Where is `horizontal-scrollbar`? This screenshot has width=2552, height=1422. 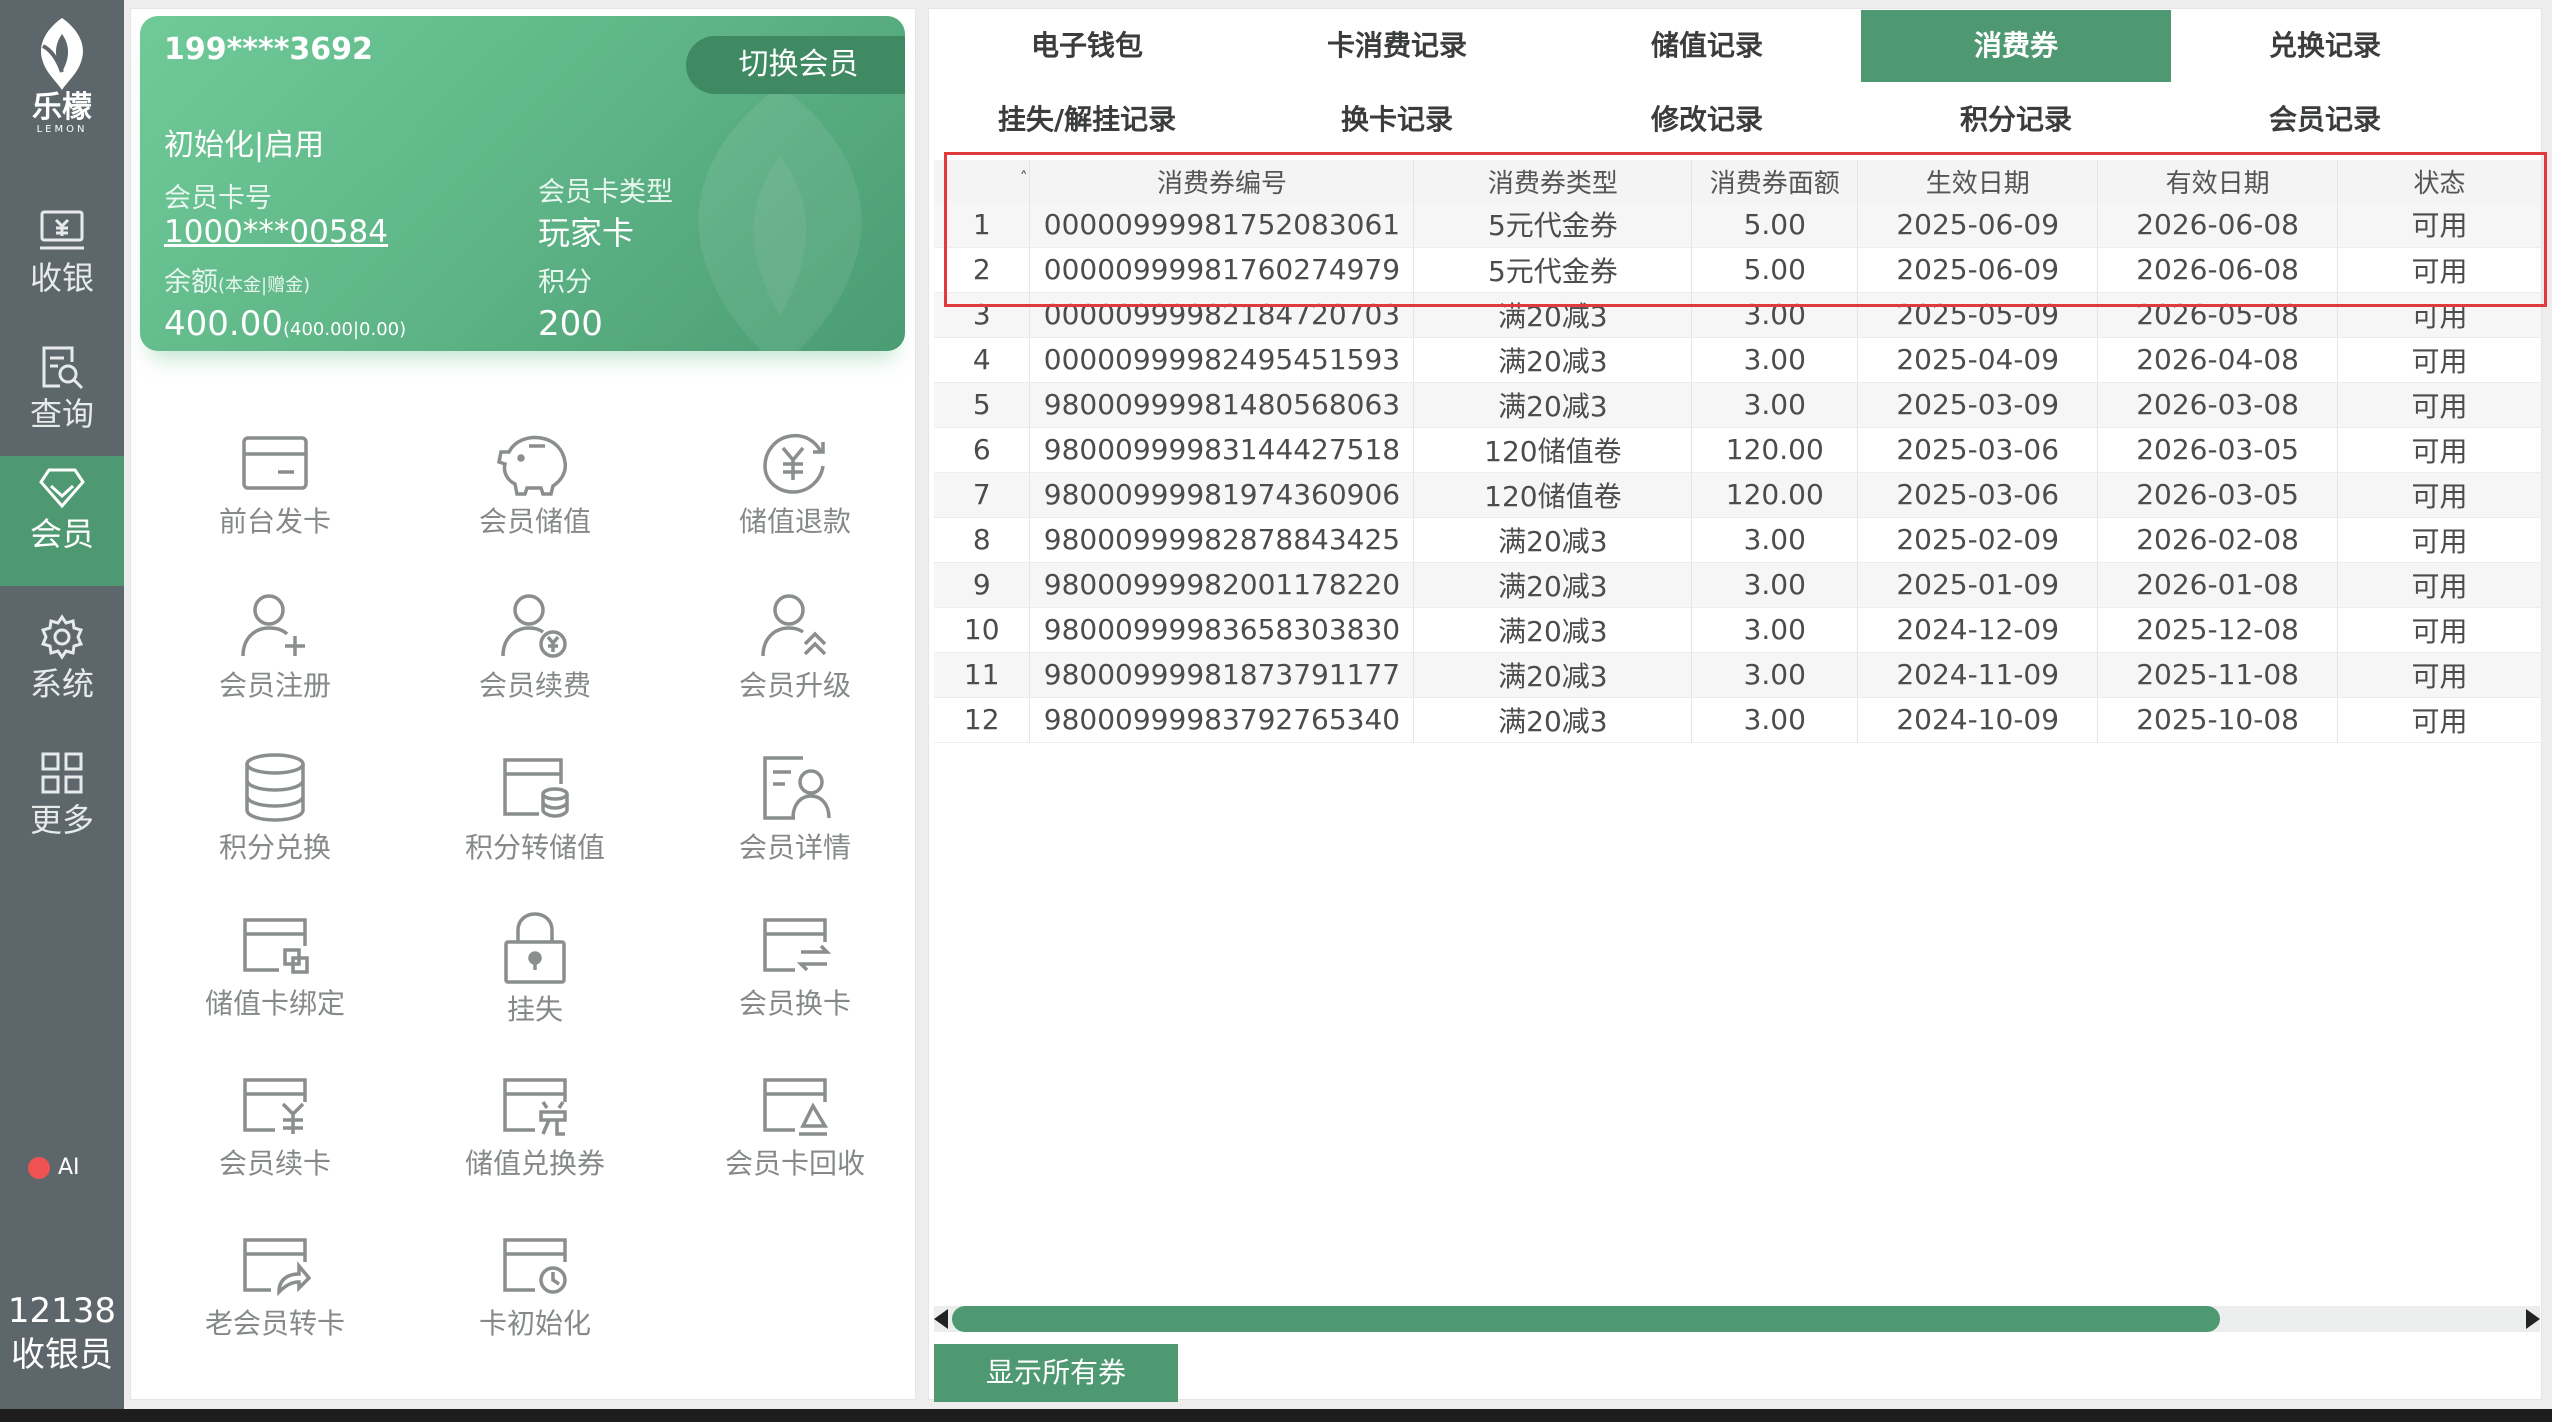 horizontal-scrollbar is located at coordinates (1737, 1319).